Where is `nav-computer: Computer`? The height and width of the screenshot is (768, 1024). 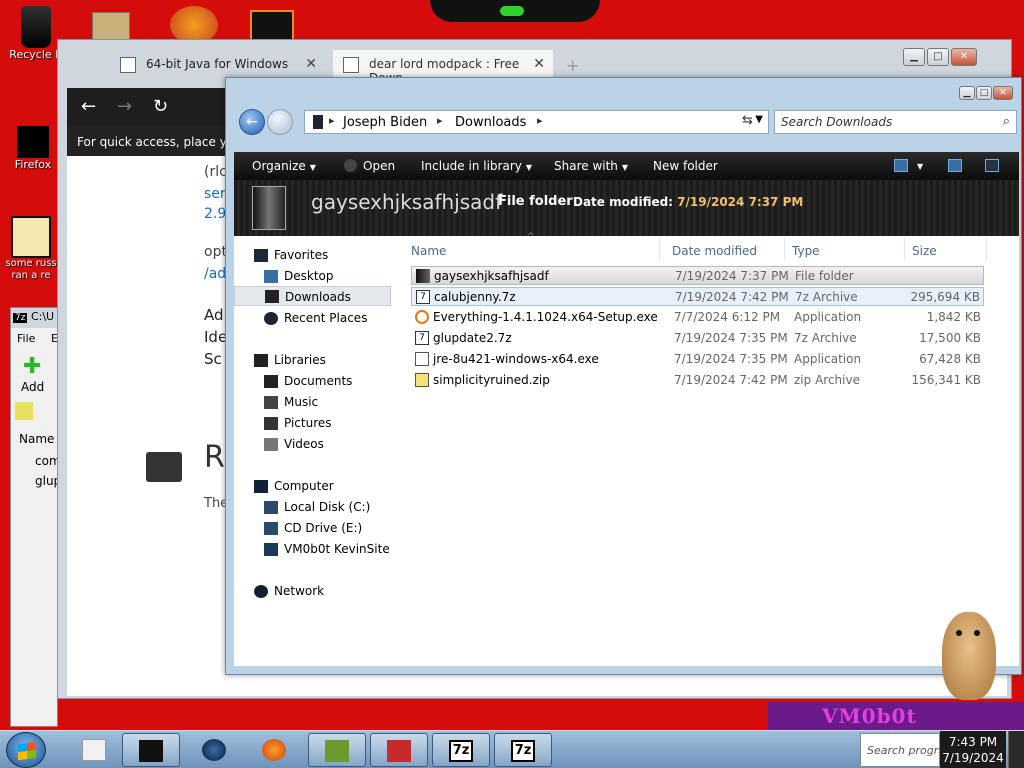 nav-computer: Computer is located at coordinates (294, 486).